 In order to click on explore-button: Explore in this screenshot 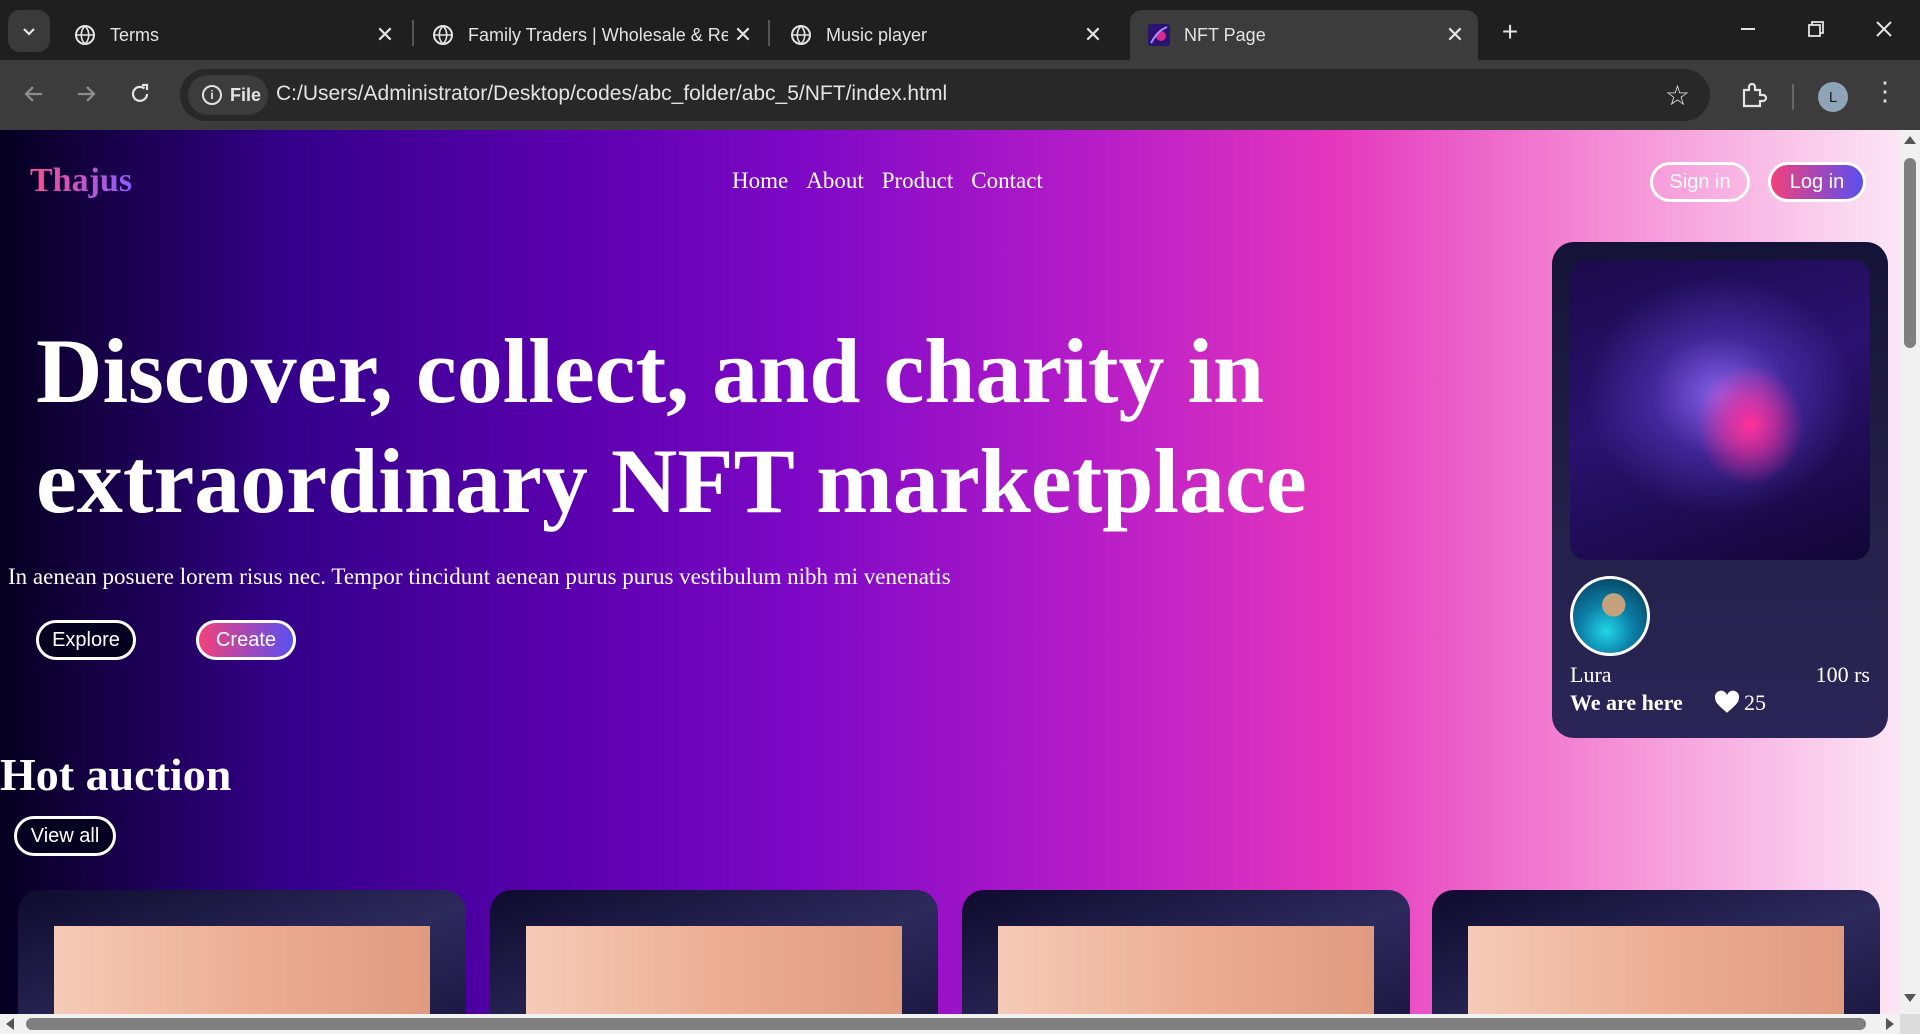, I will do `click(86, 640)`.